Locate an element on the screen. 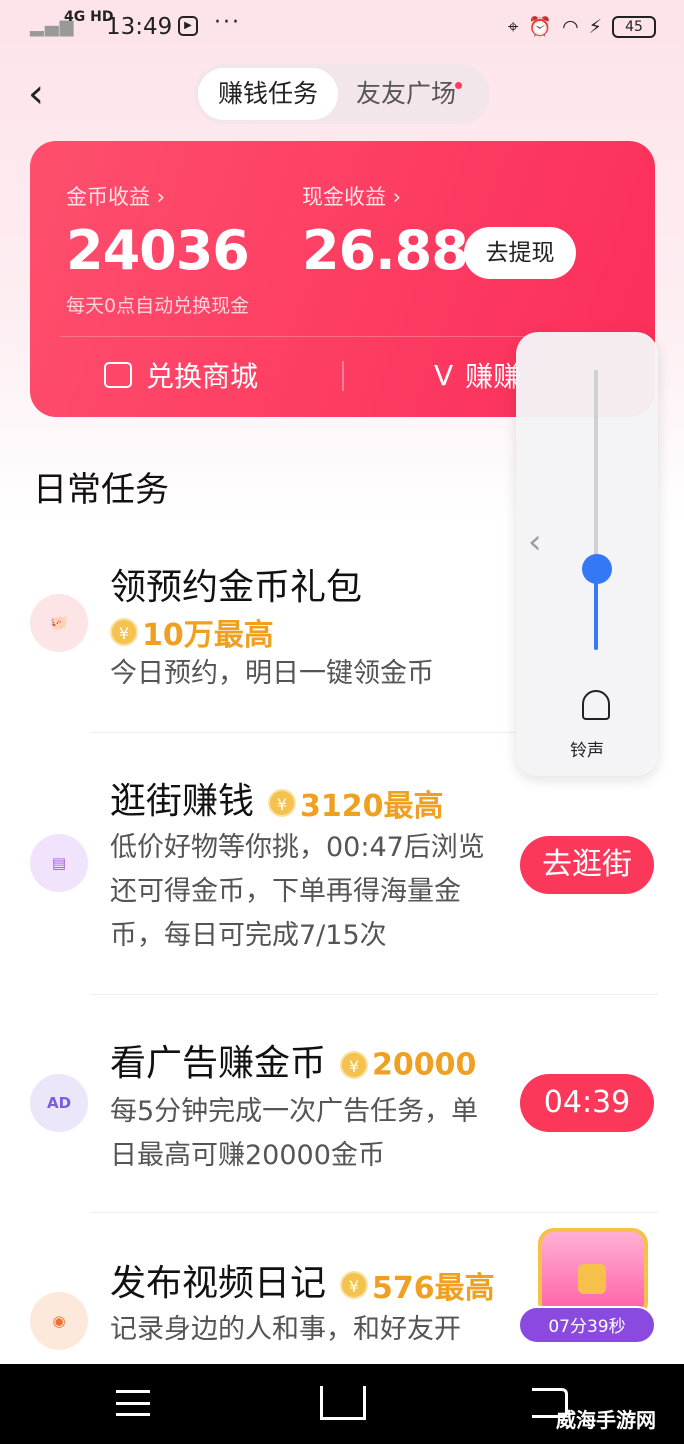 This screenshot has height=1444, width=684. tab-switcher: 赚钱任务 友友广场 is located at coordinates (342, 94).